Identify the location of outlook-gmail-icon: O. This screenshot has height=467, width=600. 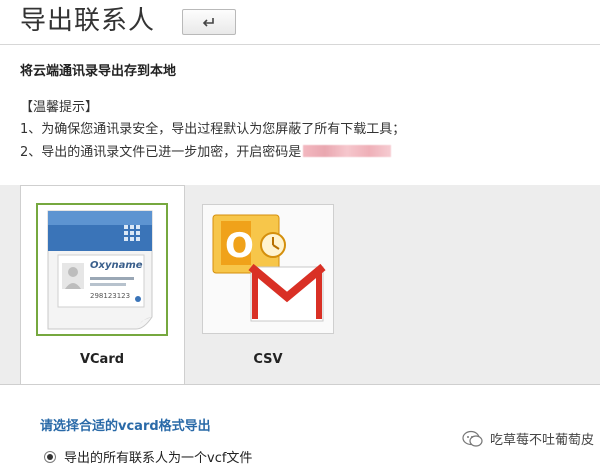
(269, 268).